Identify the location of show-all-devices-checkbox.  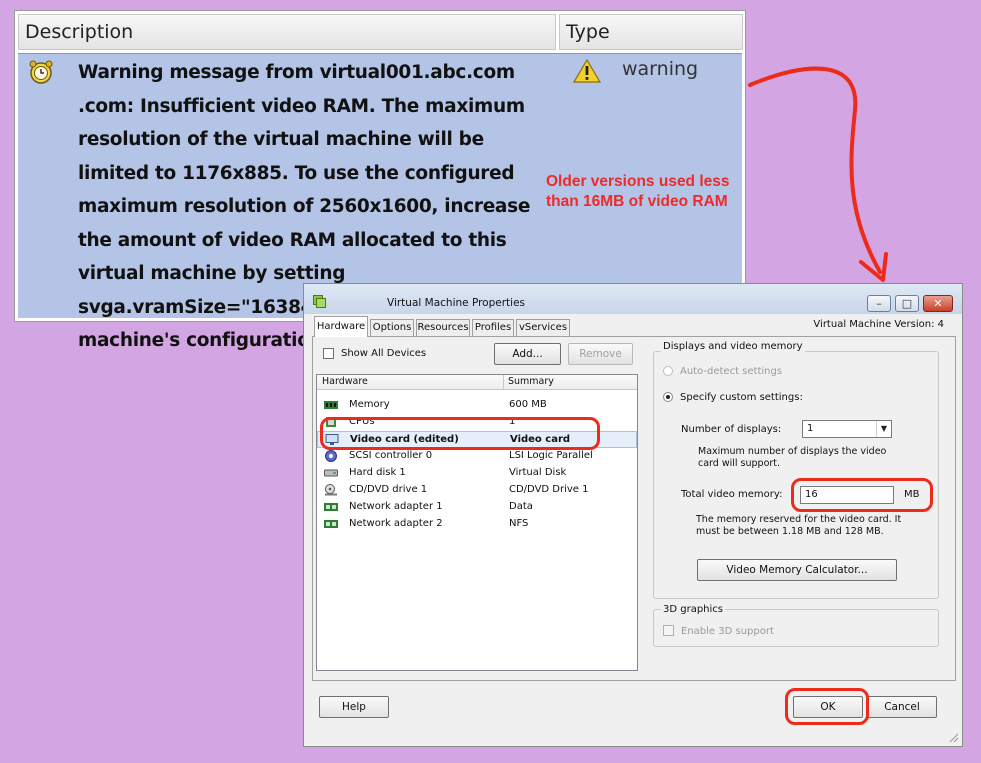
(328, 353).